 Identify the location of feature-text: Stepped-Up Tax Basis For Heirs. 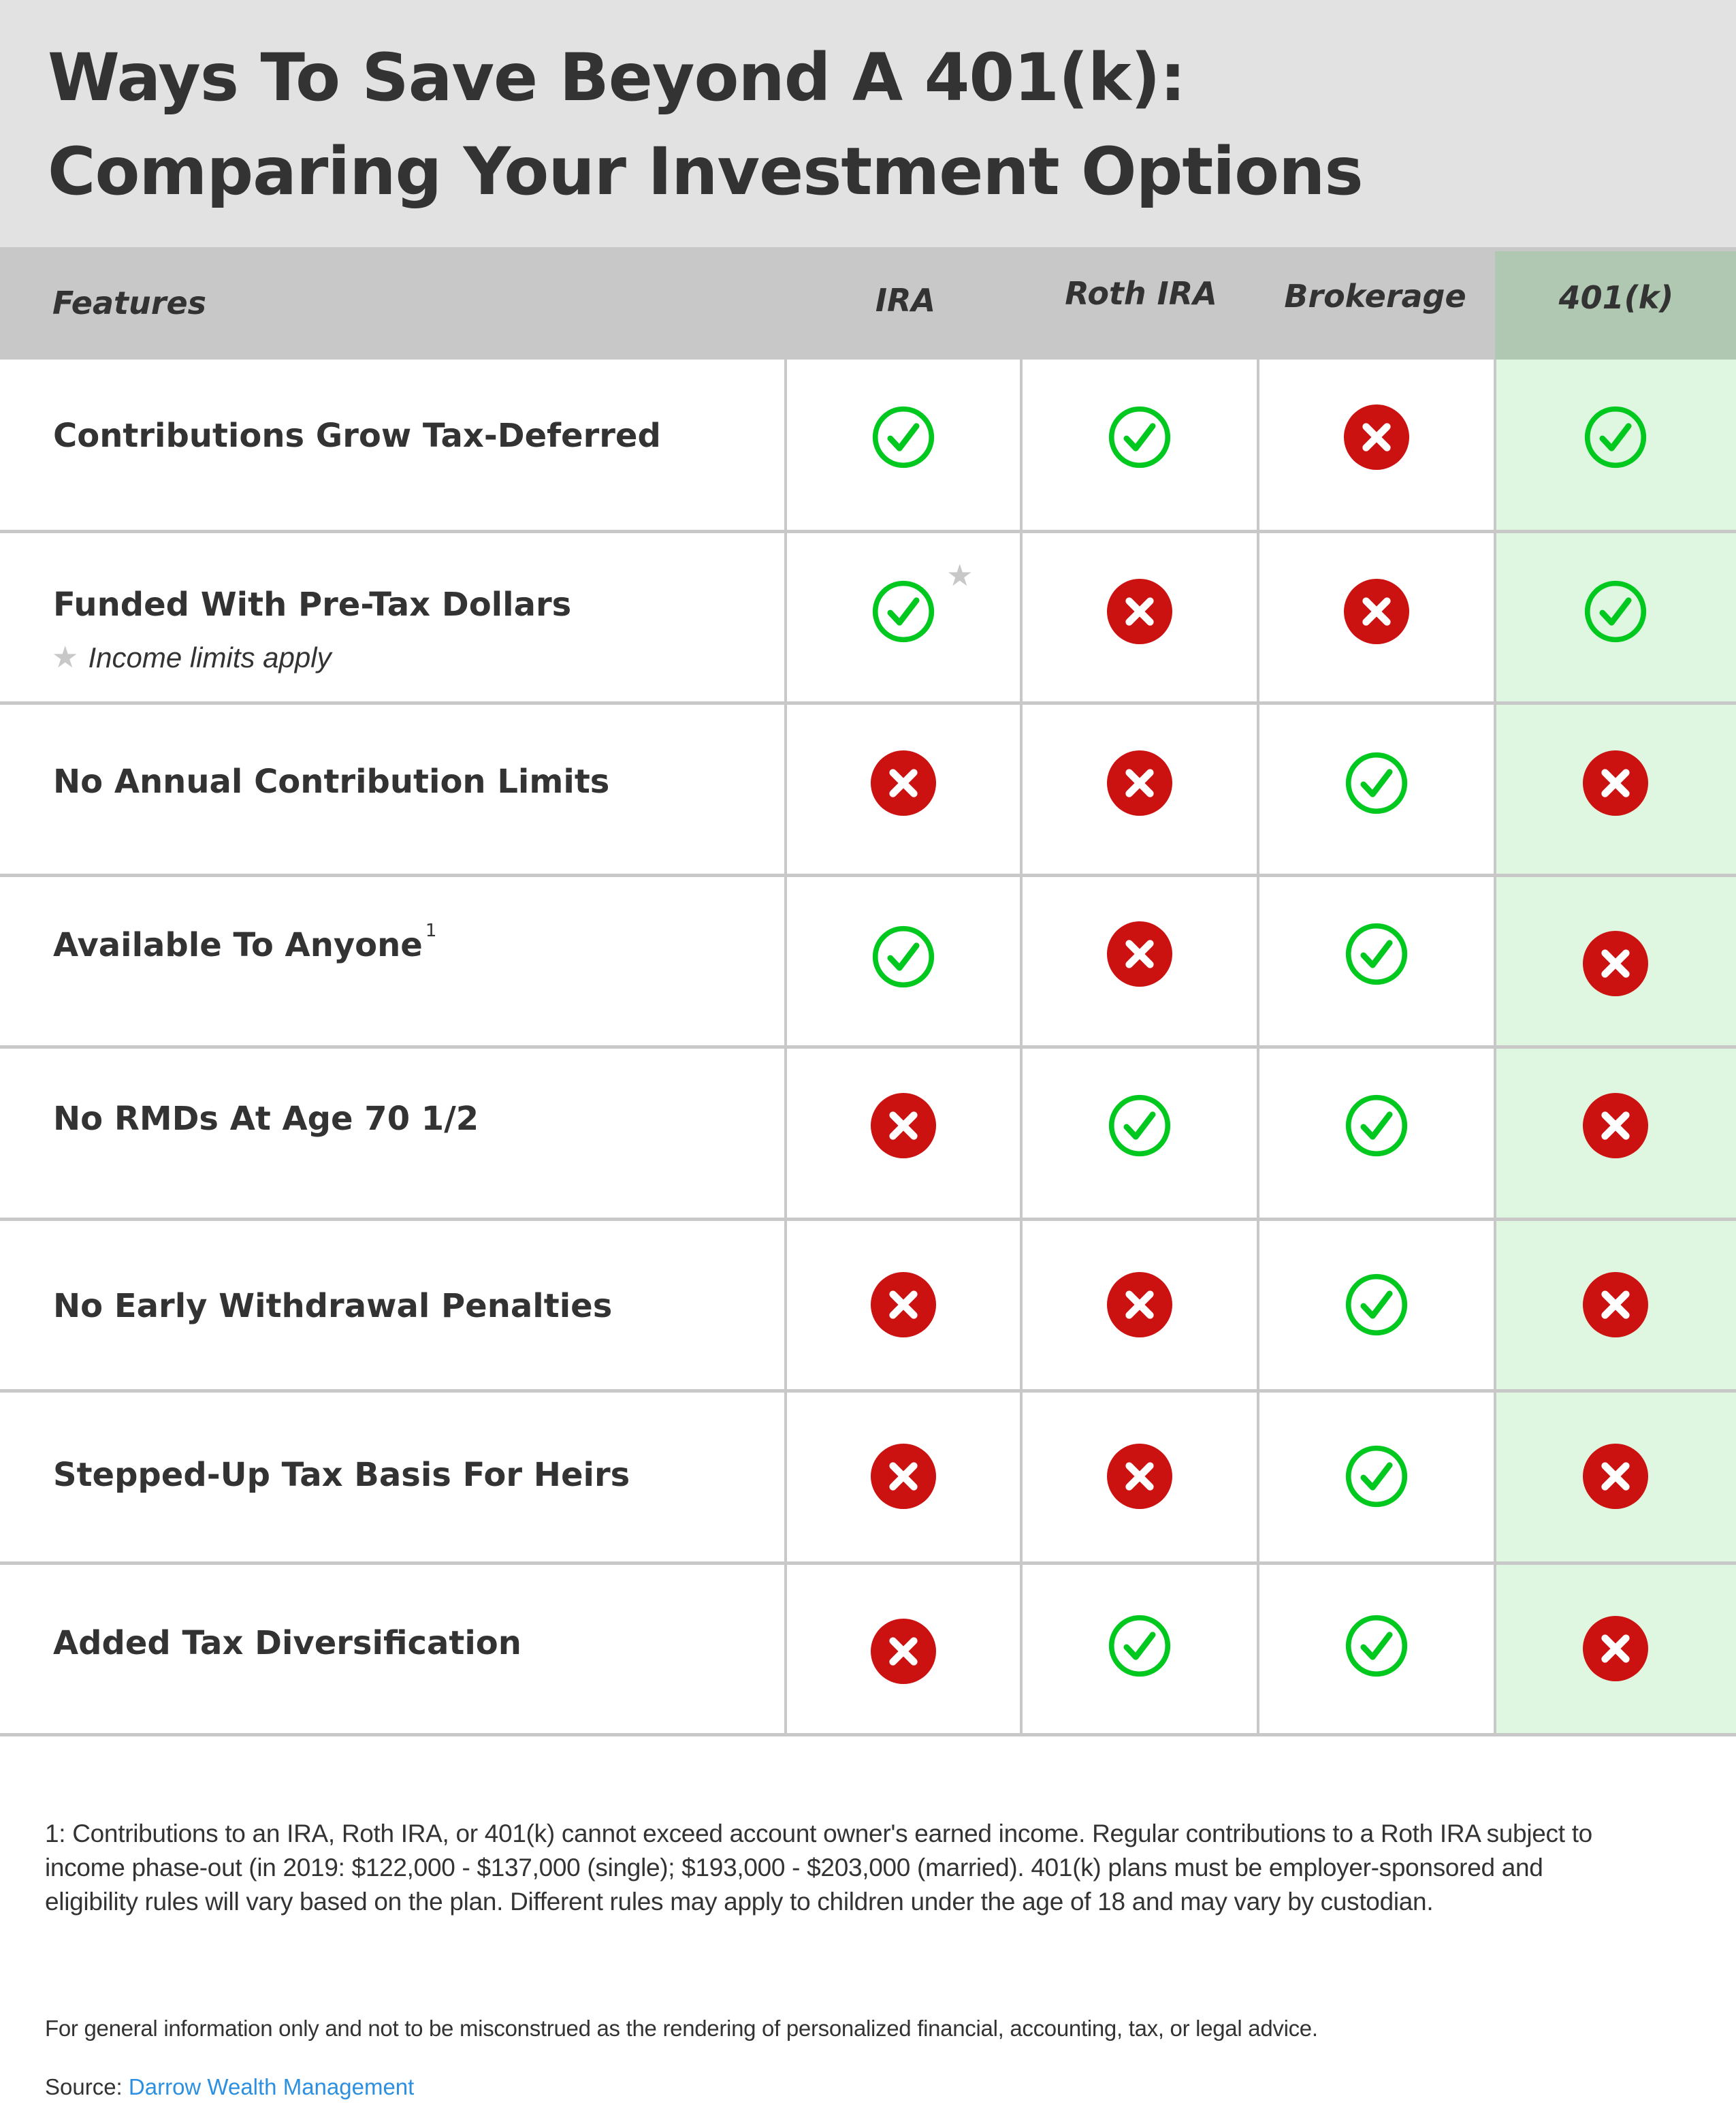
(341, 1475).